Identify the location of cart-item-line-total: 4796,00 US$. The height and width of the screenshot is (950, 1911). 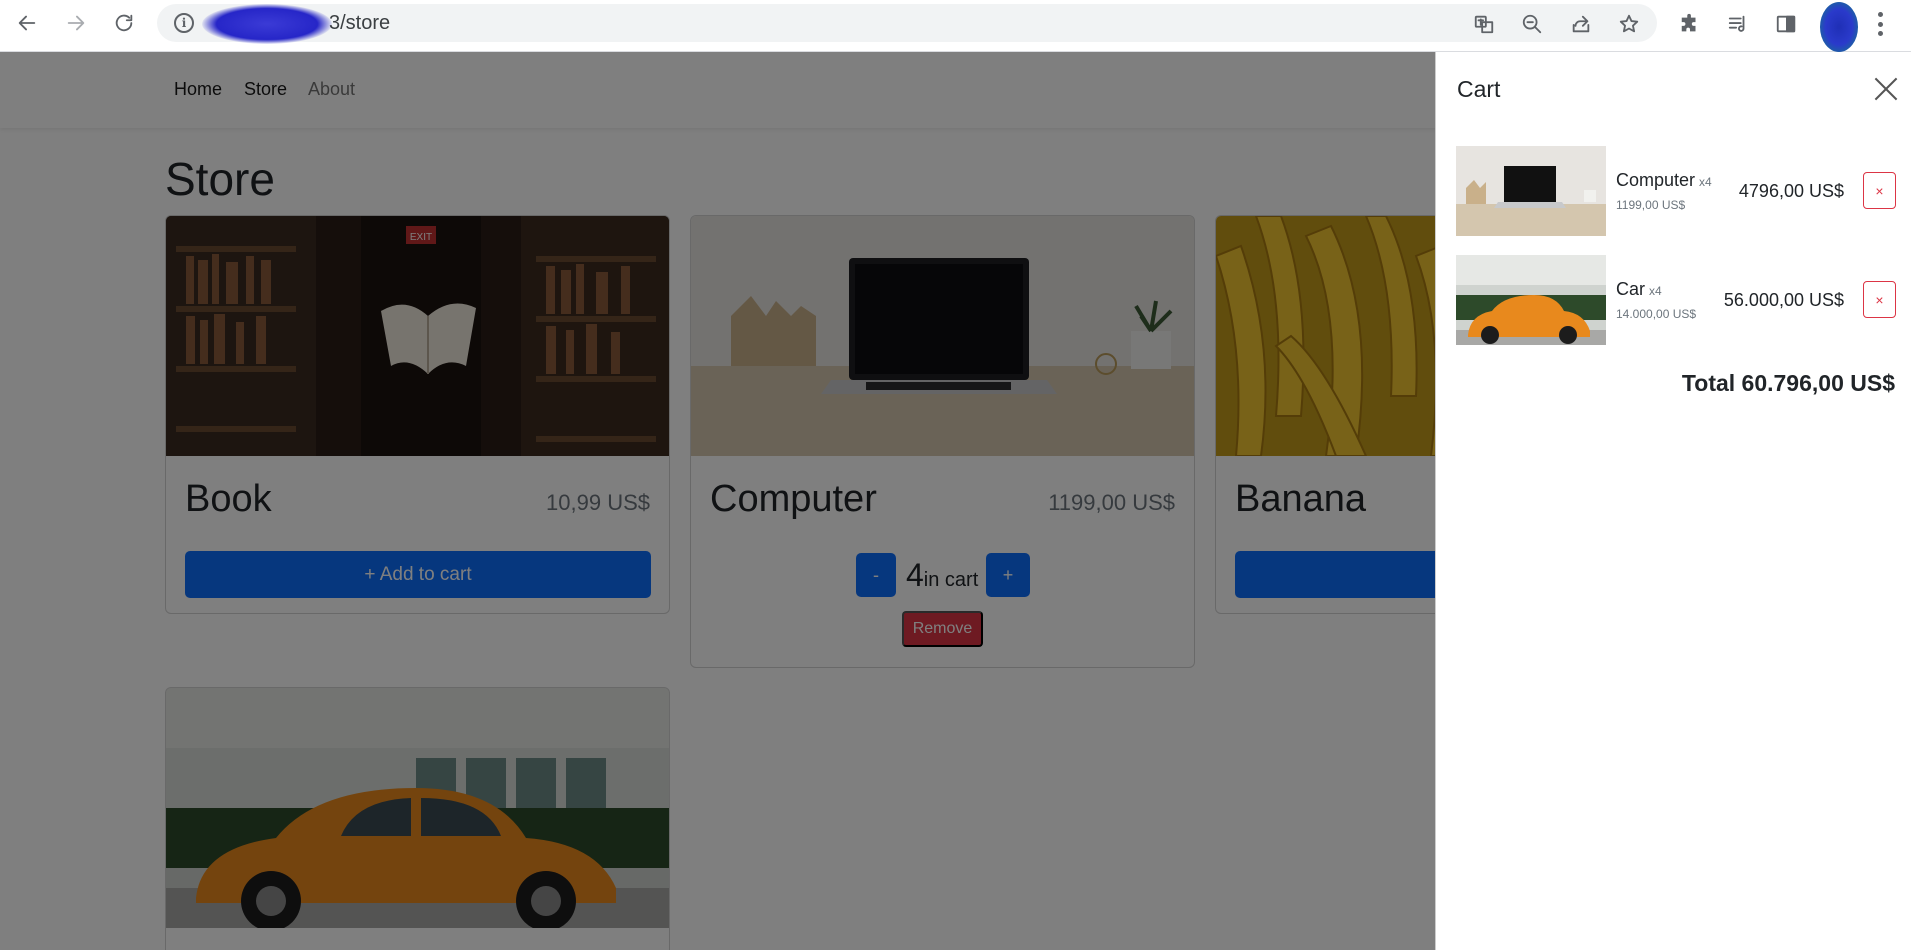
(1791, 191).